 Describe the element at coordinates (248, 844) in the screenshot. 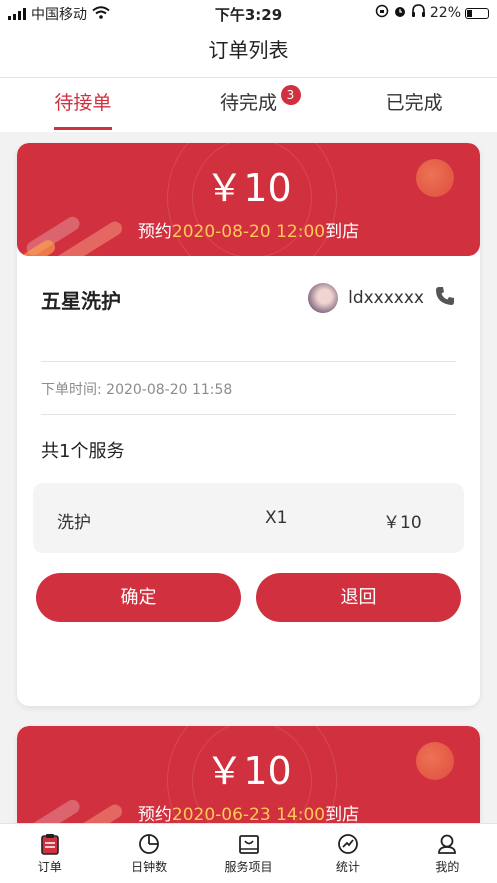

I see `shop-bag-icon` at that location.